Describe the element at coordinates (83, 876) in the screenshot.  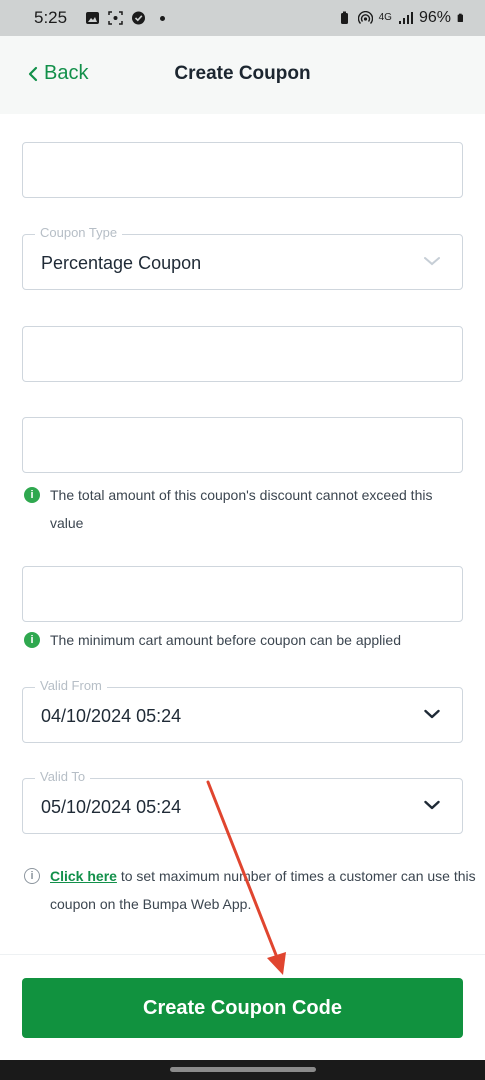
I see `click-here-link: Click here` at that location.